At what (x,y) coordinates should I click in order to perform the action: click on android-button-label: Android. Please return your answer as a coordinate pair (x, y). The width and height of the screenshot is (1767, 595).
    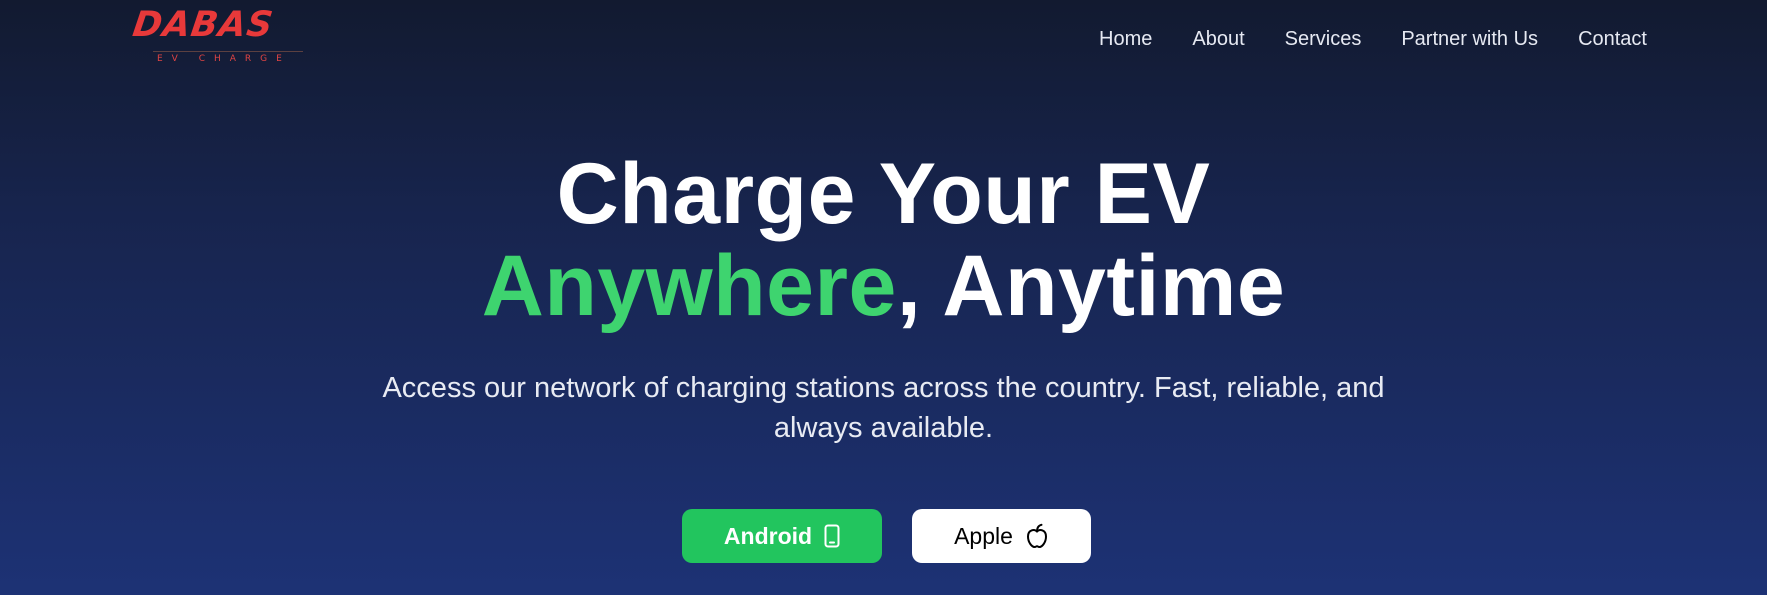
    Looking at the image, I should click on (768, 535).